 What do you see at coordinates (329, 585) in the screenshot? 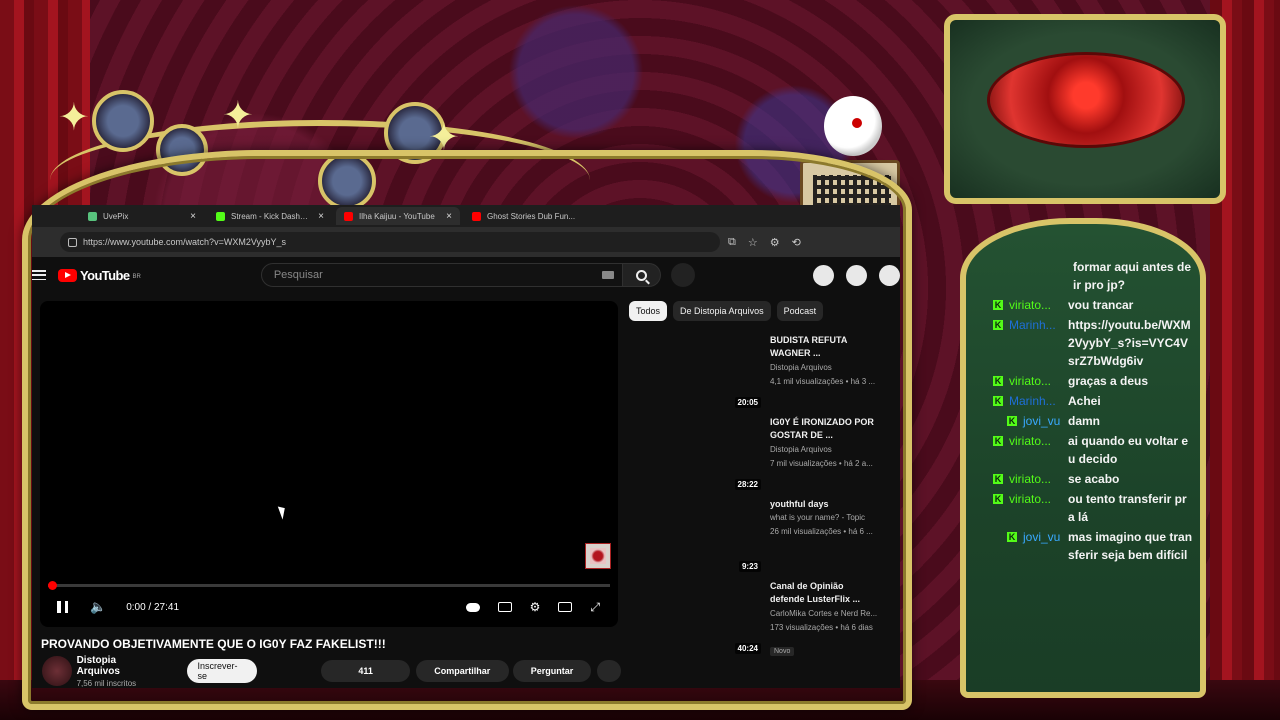
I see `progress-bar` at bounding box center [329, 585].